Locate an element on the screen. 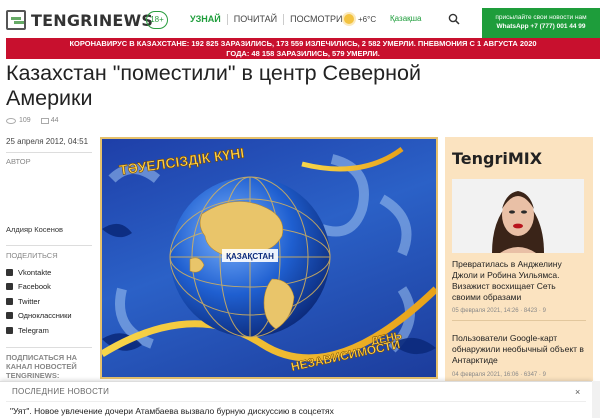 This screenshot has height=418, width=600. author-label: АВТОР is located at coordinates (18, 161).